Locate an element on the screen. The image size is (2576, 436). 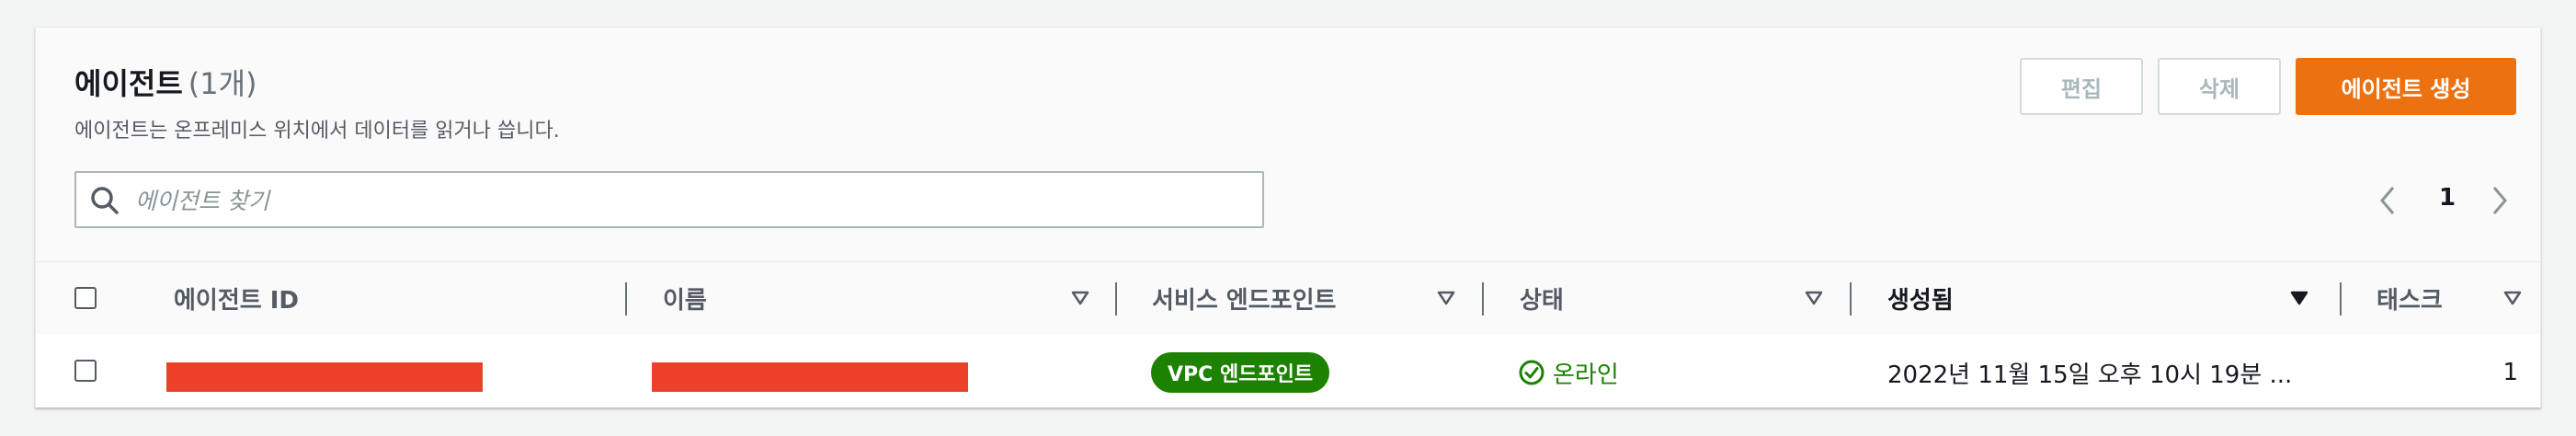
task-count: 1 is located at coordinates (2510, 372).